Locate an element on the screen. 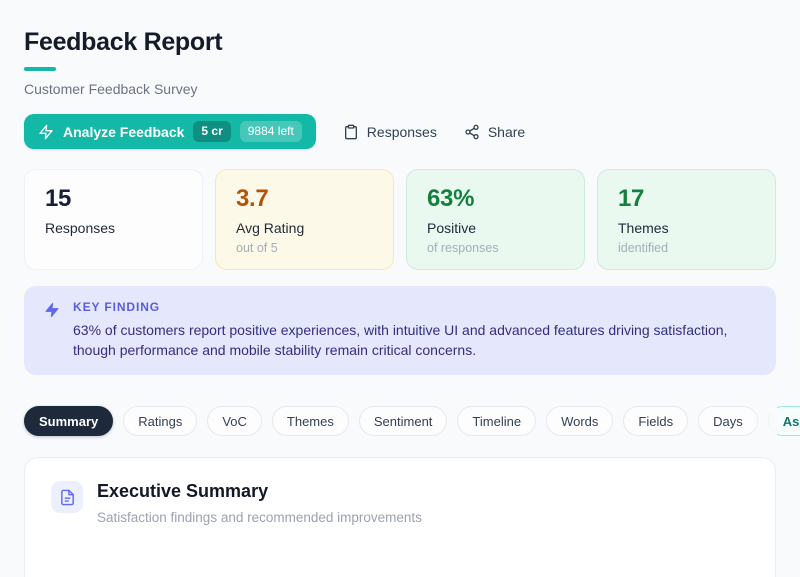 Image resolution: width=800 pixels, height=577 pixels. analyze-feedback-button: Analyze Feedback 5 cr 9884 left is located at coordinates (170, 131).